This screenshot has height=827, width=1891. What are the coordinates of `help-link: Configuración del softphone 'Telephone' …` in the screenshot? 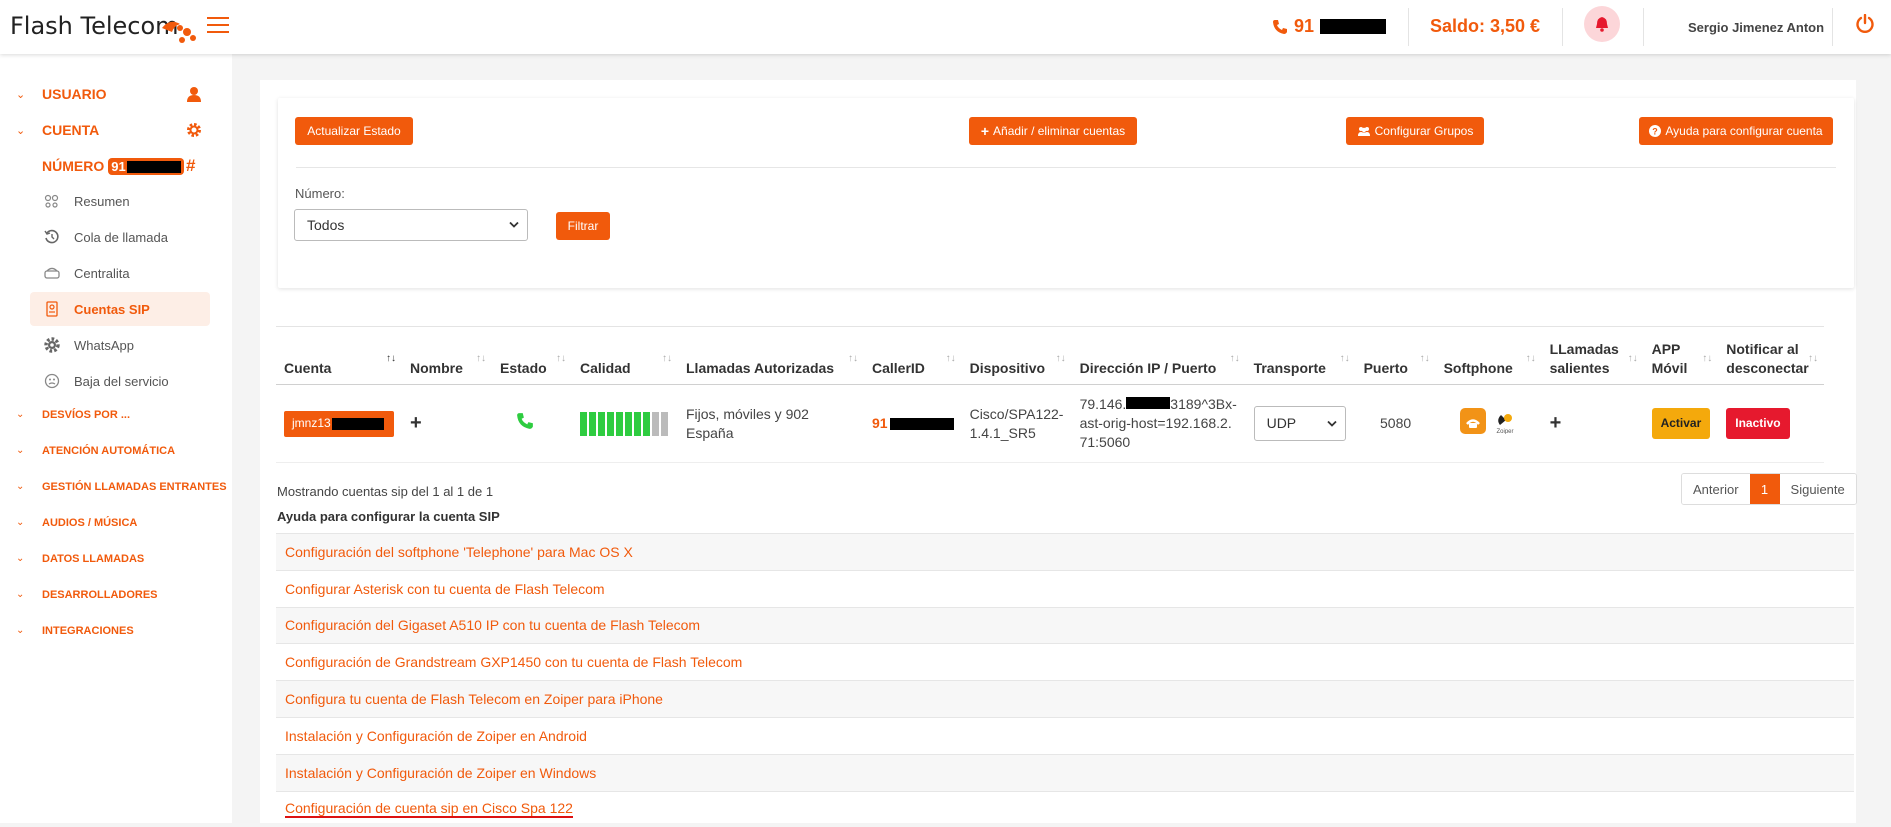 It's located at (1065, 551).